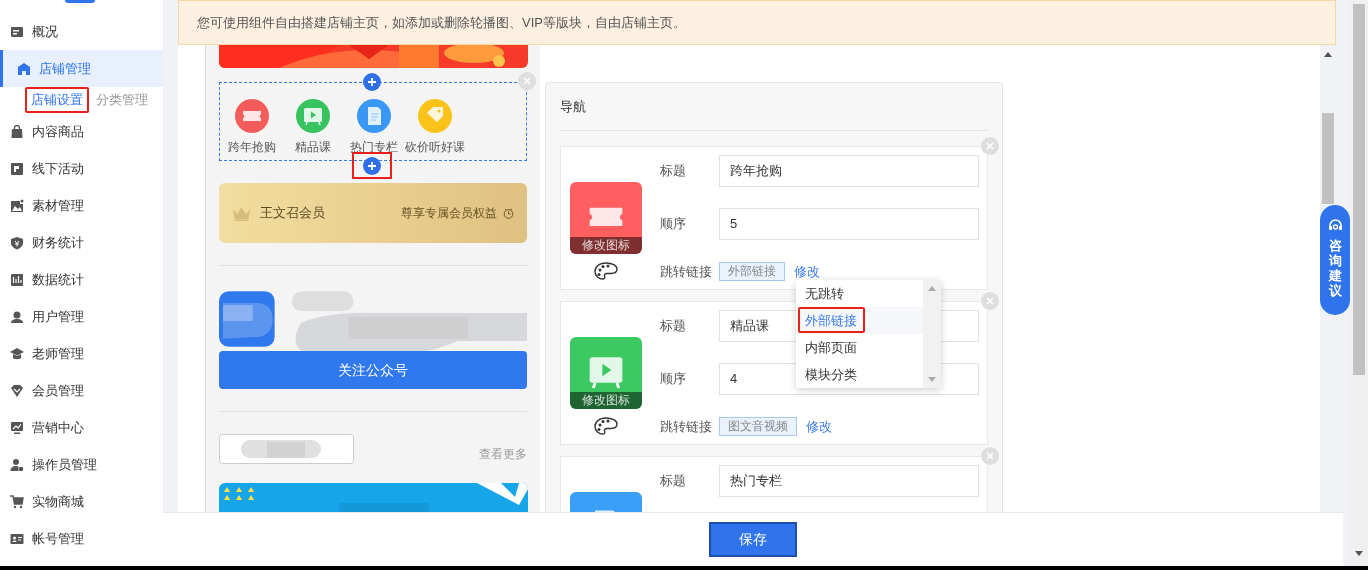 This screenshot has height=570, width=1368. I want to click on list-icon, so click(17, 31).